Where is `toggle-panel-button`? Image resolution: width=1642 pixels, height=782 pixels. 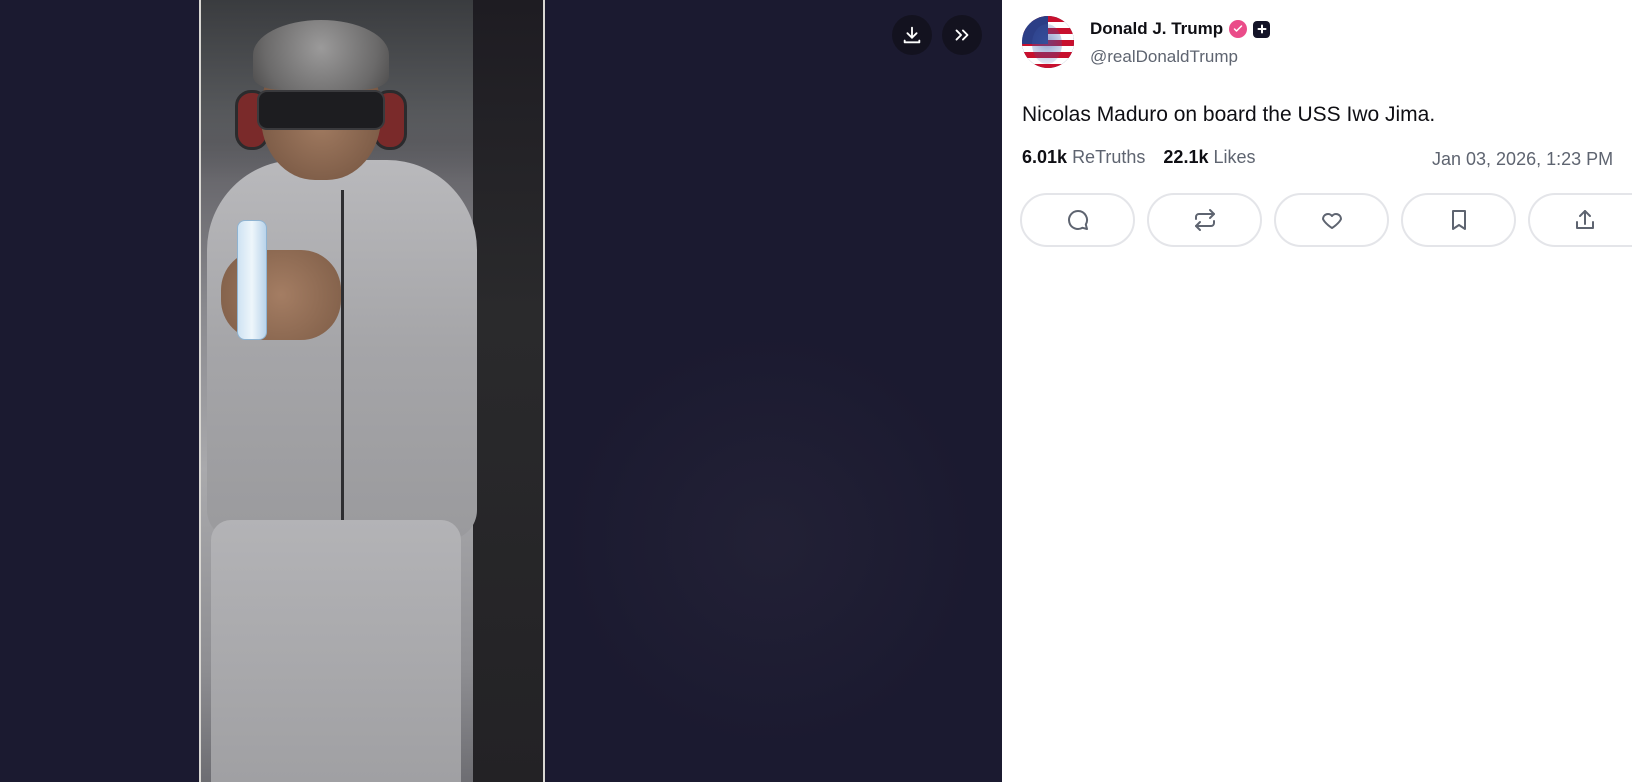 toggle-panel-button is located at coordinates (962, 35).